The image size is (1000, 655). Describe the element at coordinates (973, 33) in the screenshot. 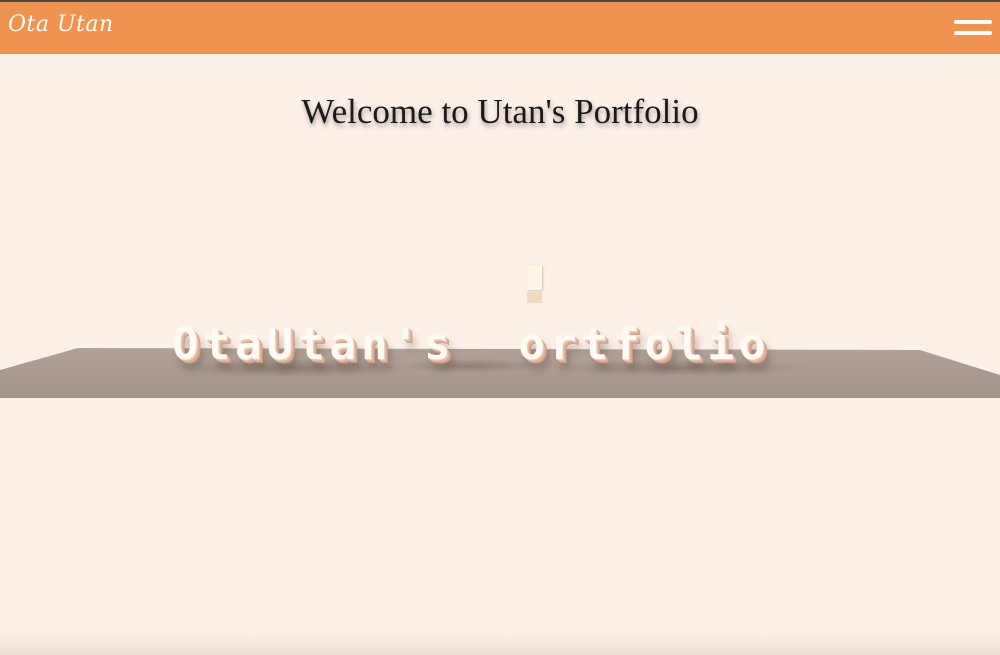

I see `menu-bar-bottom` at that location.